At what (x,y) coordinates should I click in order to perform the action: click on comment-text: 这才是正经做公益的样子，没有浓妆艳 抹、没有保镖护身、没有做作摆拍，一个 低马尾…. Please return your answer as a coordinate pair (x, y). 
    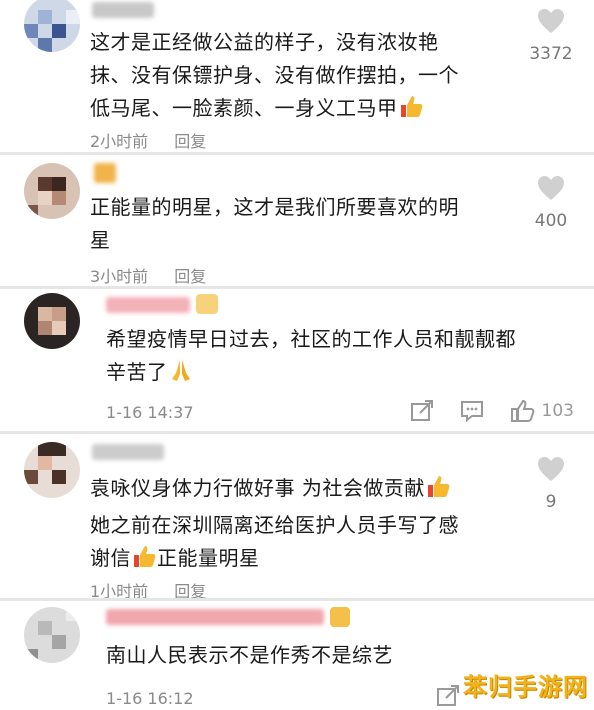
    Looking at the image, I should click on (274, 77).